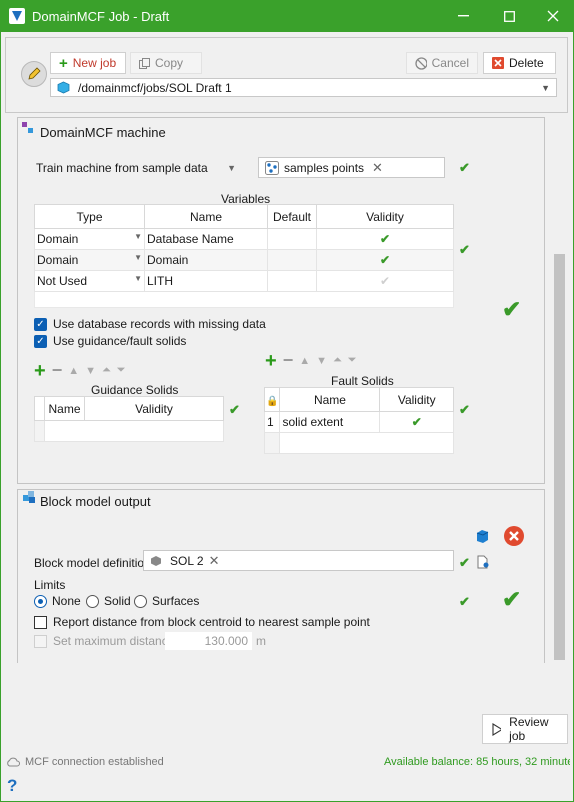 The image size is (574, 802). Describe the element at coordinates (464, 601) in the screenshot. I see `limits-valid-icon: ✔` at that location.